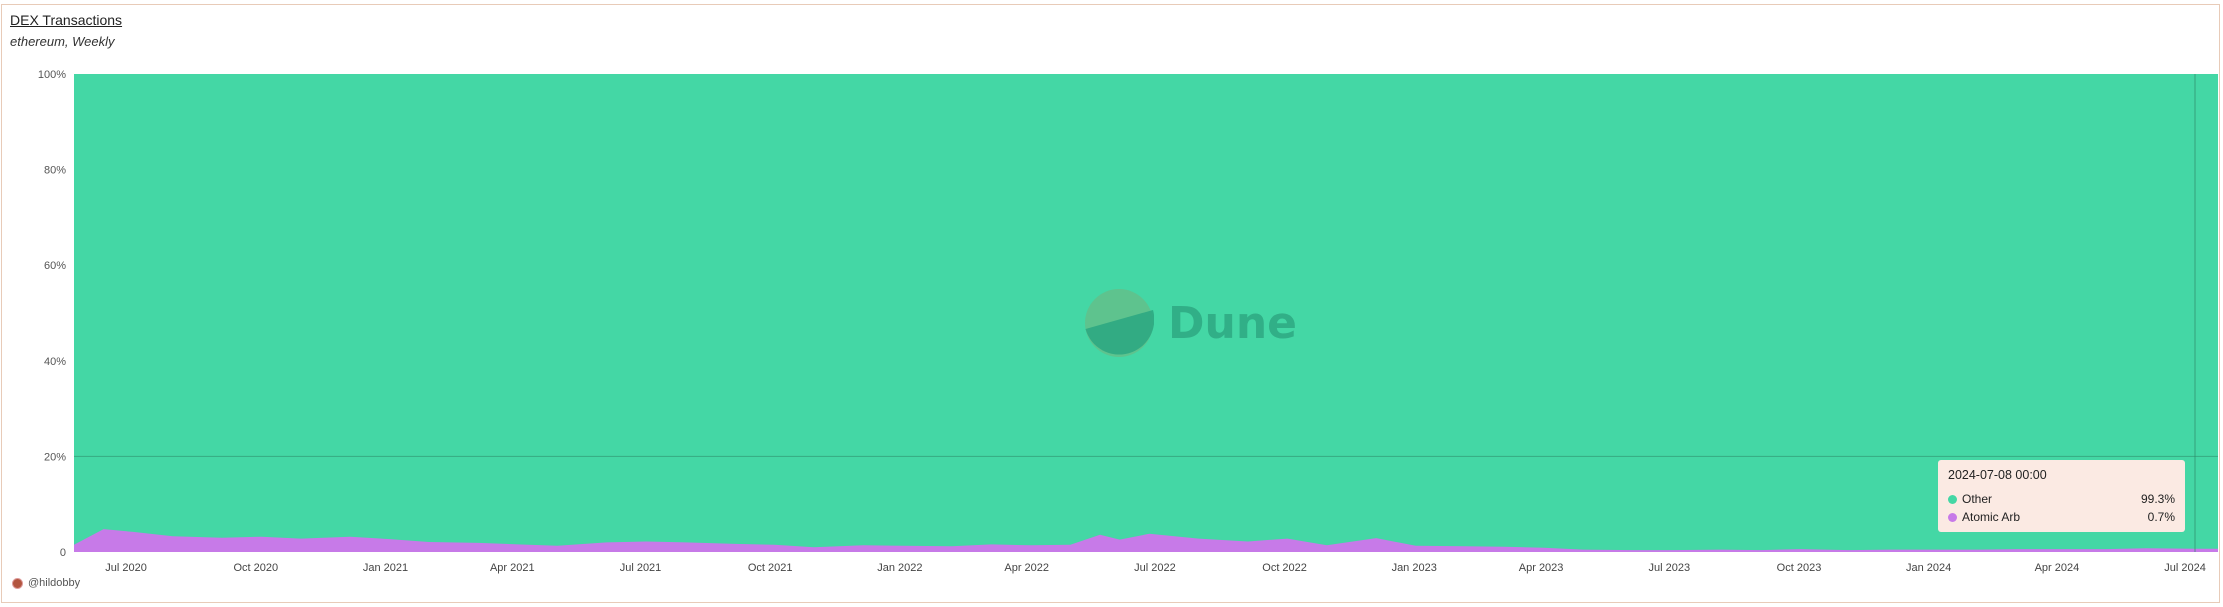  Describe the element at coordinates (2061, 499) in the screenshot. I see `tooltip-row-other: Other 99.3%` at that location.